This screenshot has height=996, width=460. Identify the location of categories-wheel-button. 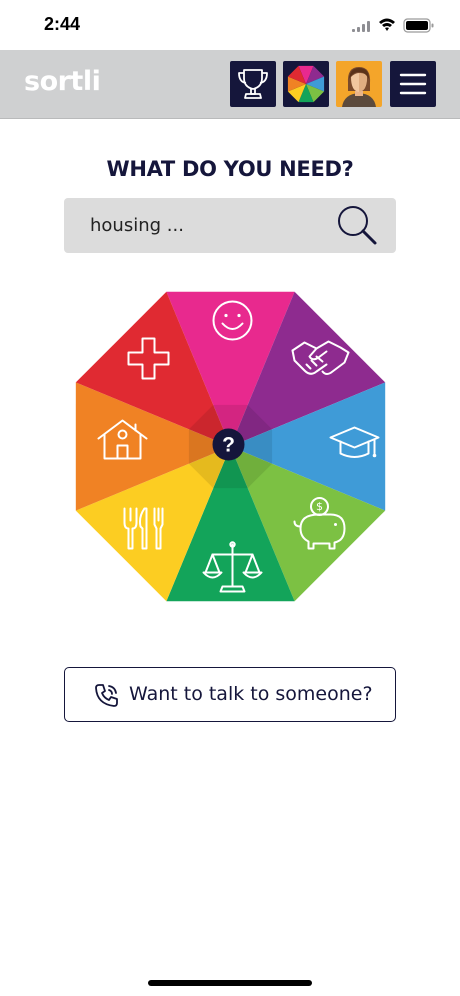
(306, 84).